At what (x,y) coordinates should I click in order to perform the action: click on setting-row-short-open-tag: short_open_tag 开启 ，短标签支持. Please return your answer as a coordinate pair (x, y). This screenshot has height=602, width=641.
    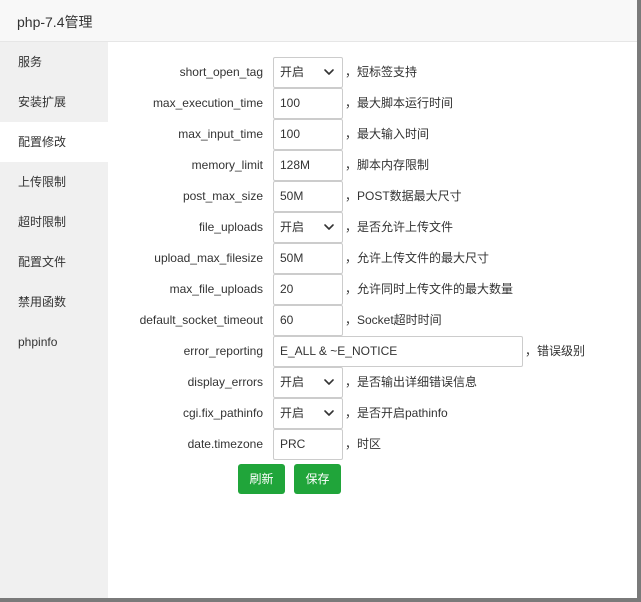
    Looking at the image, I should click on (372, 72).